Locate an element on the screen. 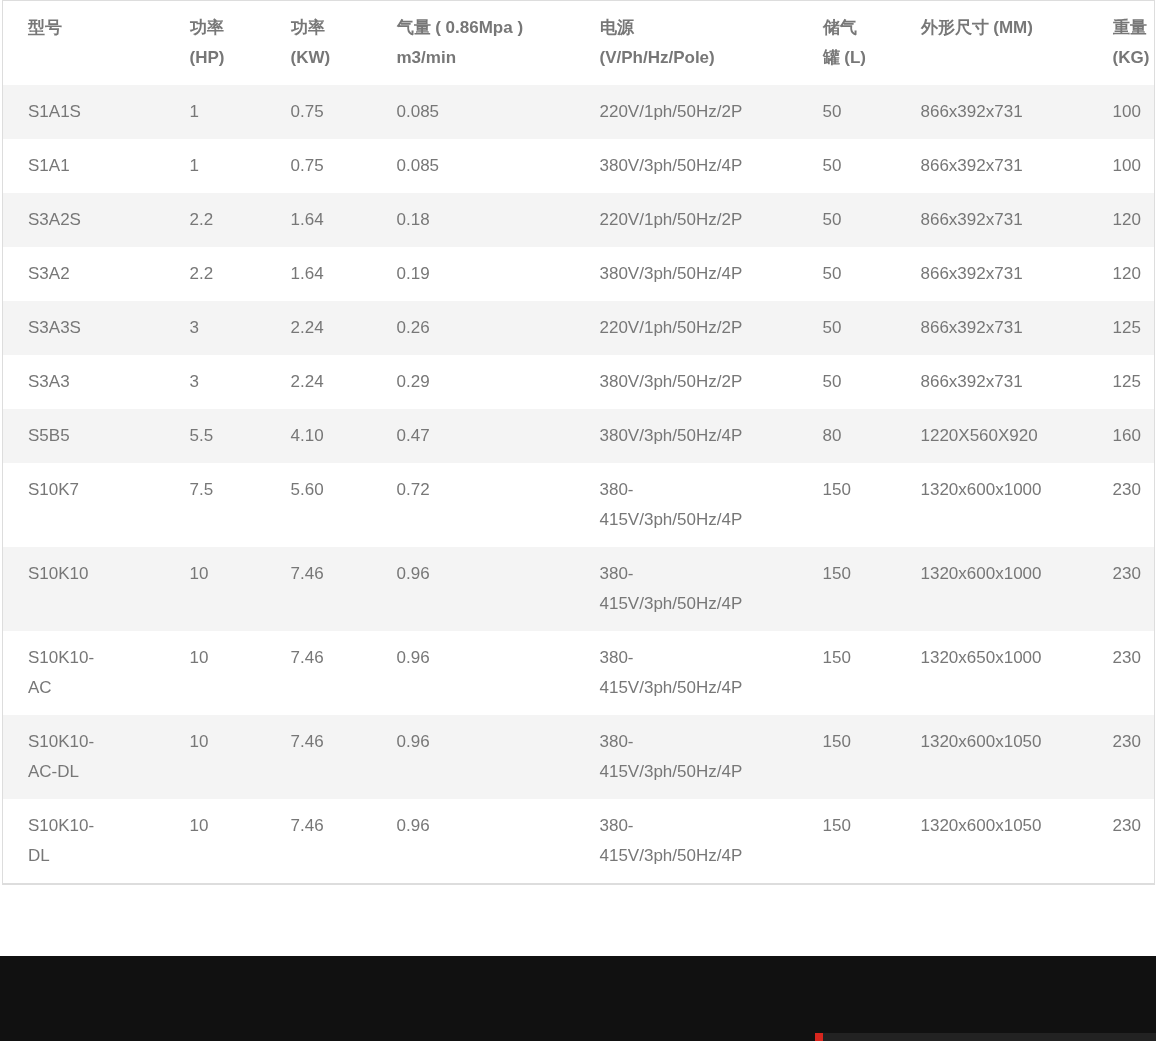 The height and width of the screenshot is (1042, 1156). column-header: 外形尺寸 (MM) is located at coordinates (991, 42).